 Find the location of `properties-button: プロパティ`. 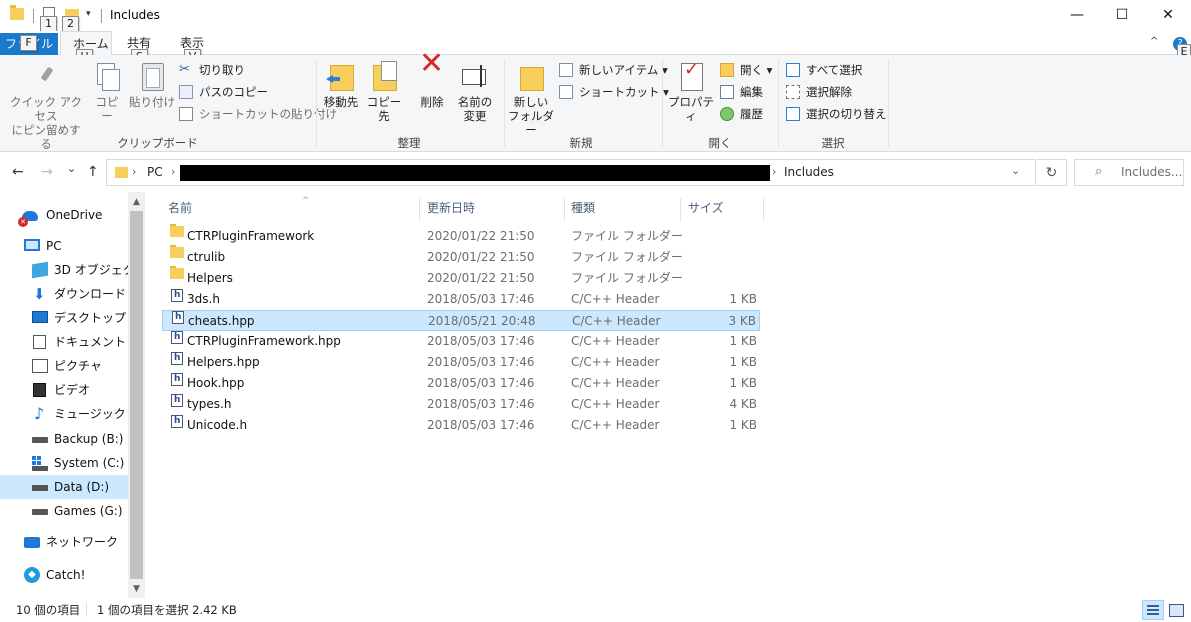

properties-button: プロパティ is located at coordinates (691, 92).